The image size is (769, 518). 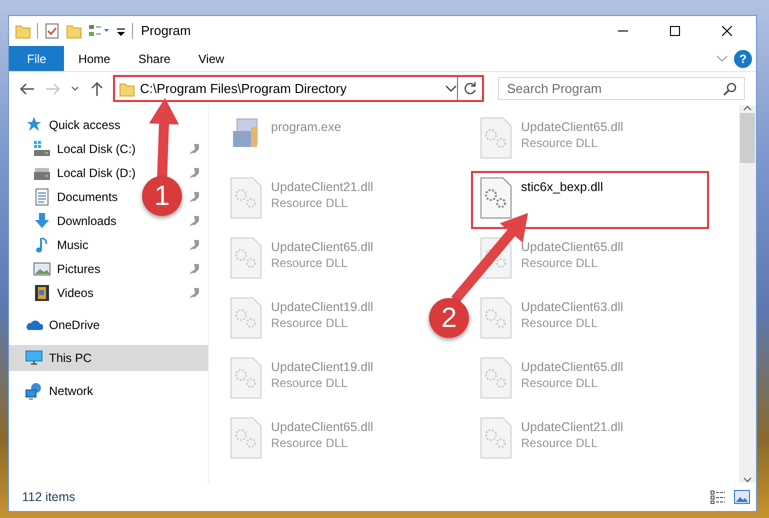 What do you see at coordinates (59, 391) in the screenshot?
I see `nav-item: Network` at bounding box center [59, 391].